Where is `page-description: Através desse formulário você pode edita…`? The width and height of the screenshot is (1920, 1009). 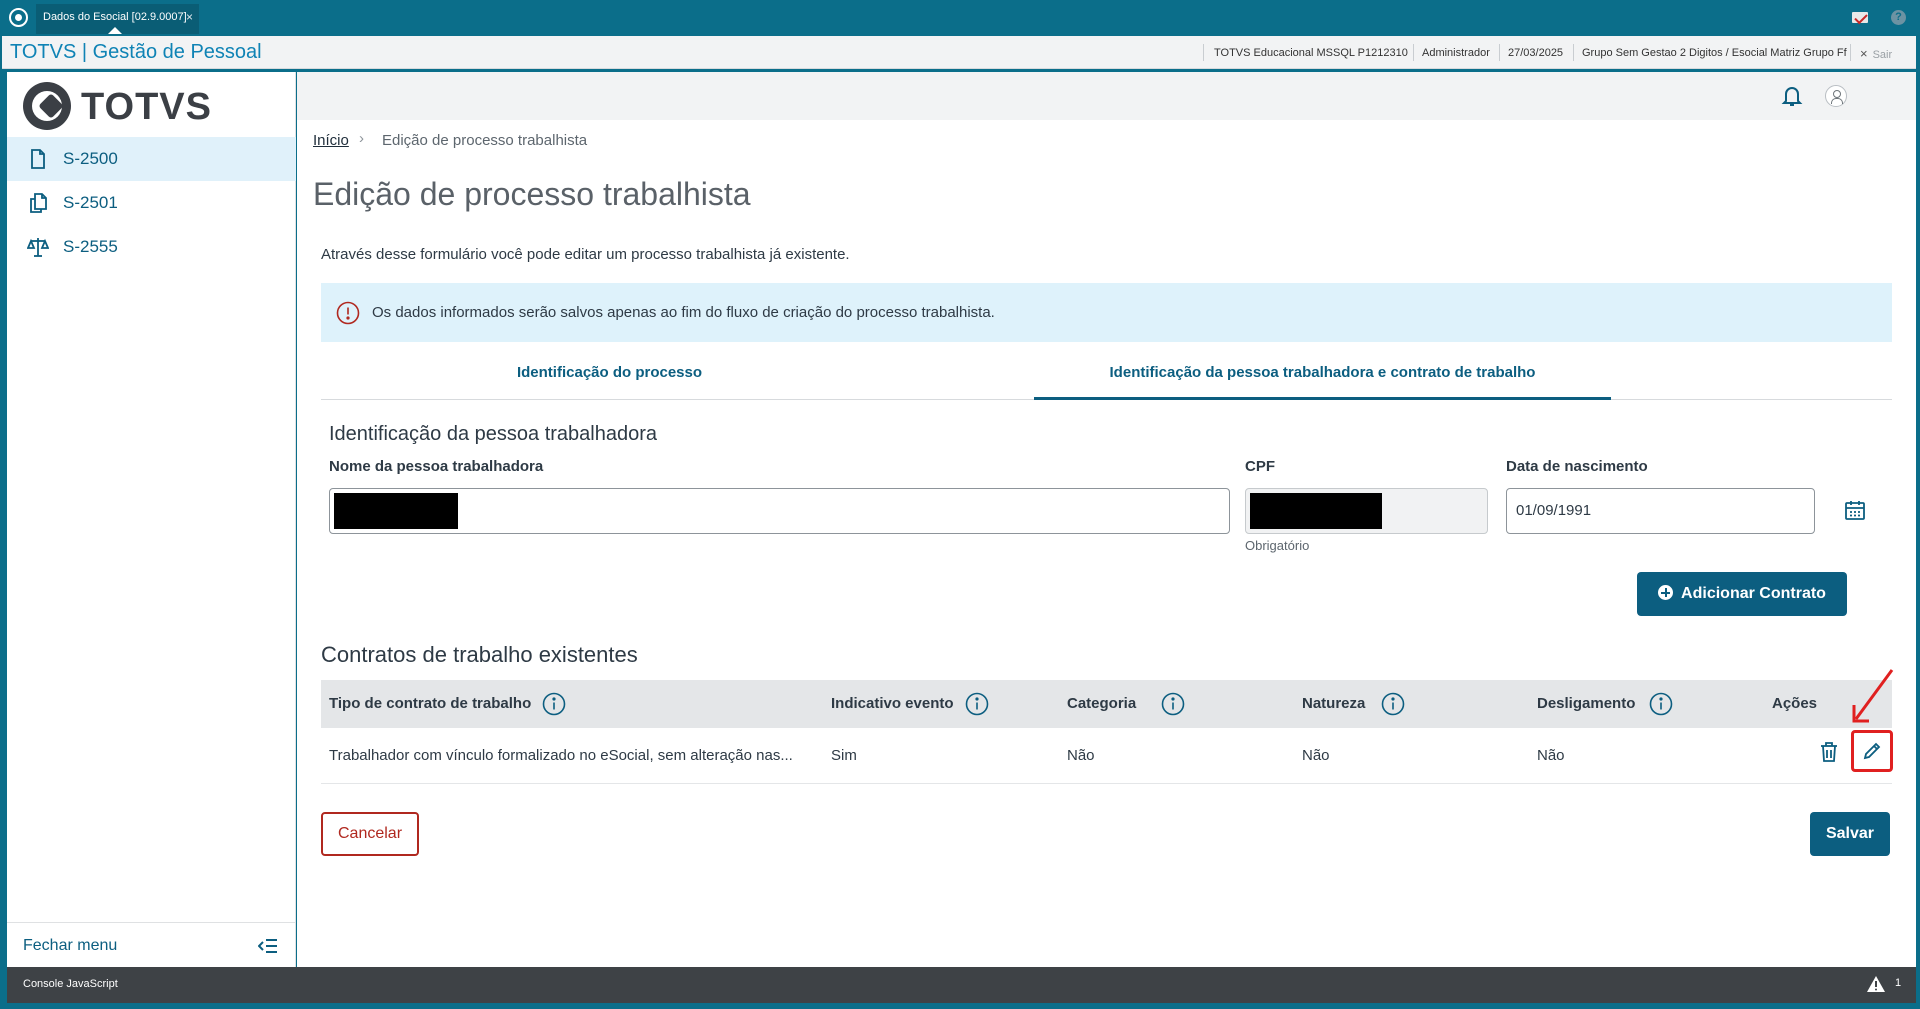
page-description: Através desse formulário você pode edita… is located at coordinates (585, 254).